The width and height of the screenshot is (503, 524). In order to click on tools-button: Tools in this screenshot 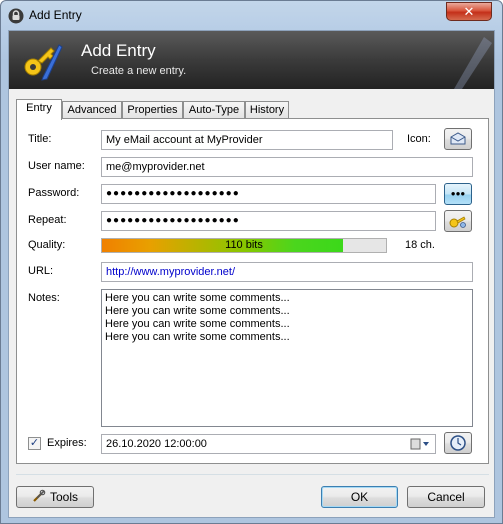, I will do `click(55, 497)`.